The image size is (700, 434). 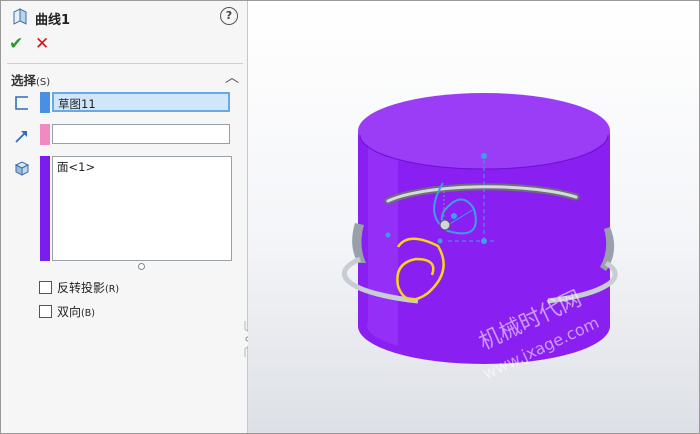 What do you see at coordinates (141, 134) in the screenshot?
I see `direction-selection-field` at bounding box center [141, 134].